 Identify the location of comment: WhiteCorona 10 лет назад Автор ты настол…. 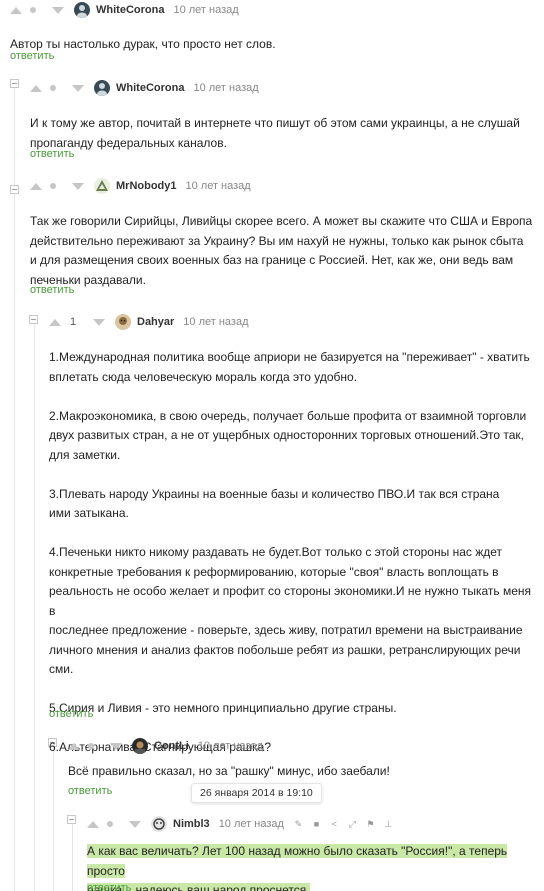
(275, 27).